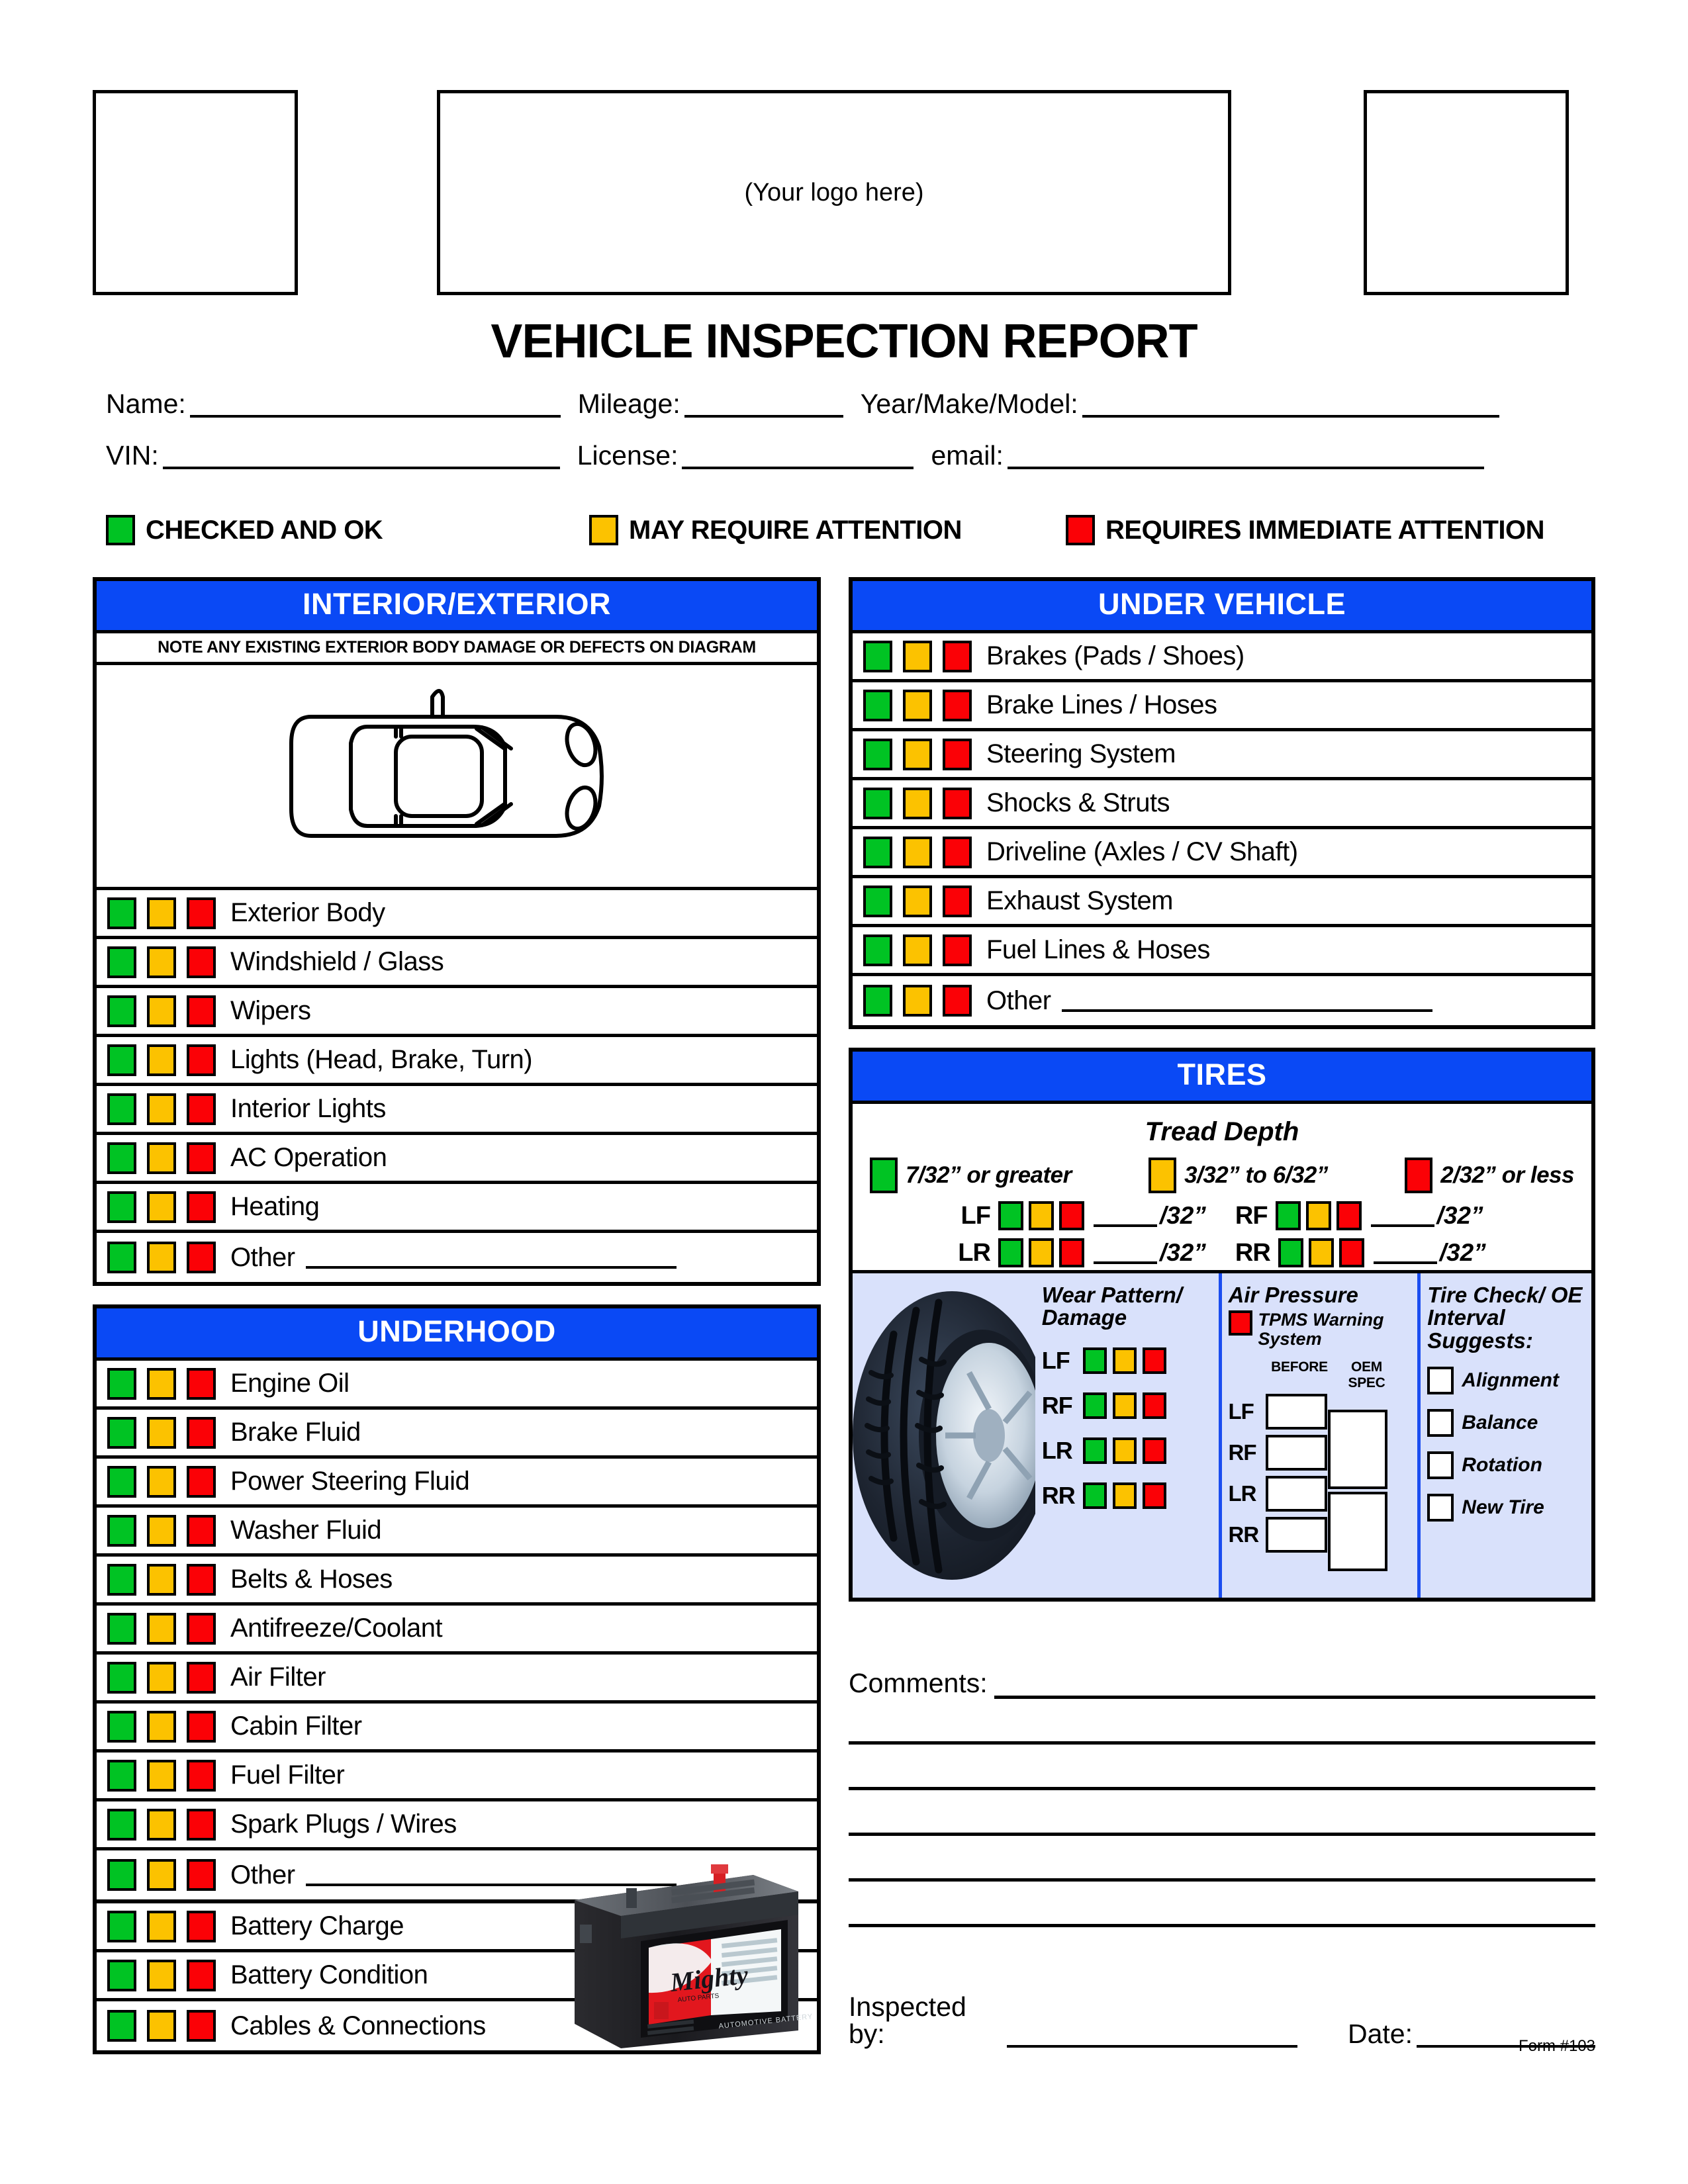 The height and width of the screenshot is (2184, 1688). I want to click on wear-pattern-row: LF, so click(1127, 1361).